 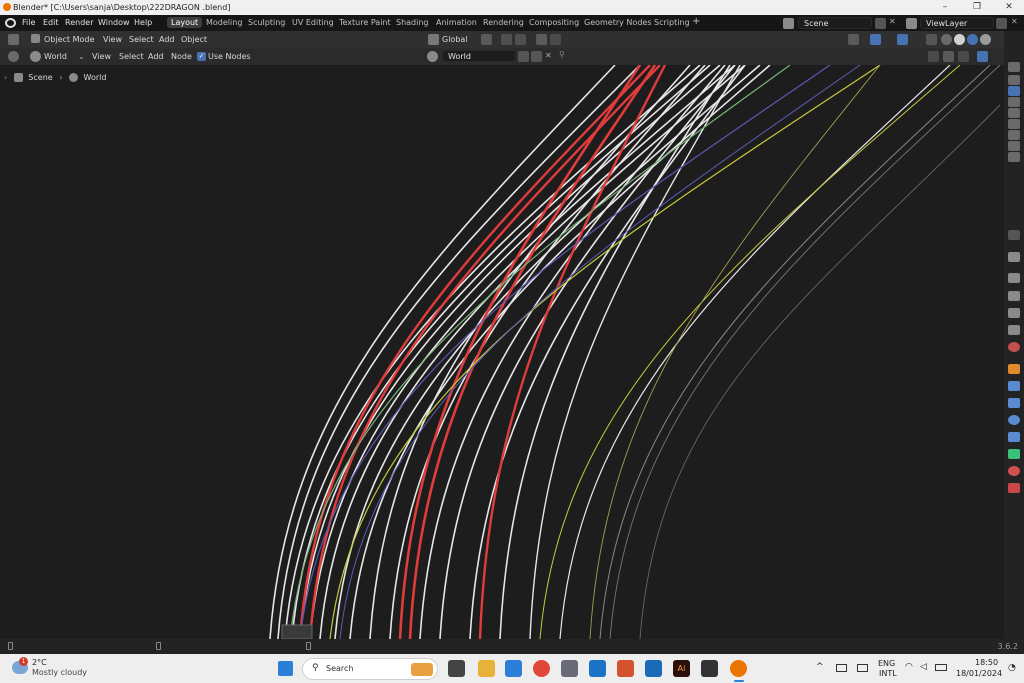 What do you see at coordinates (1014, 471) in the screenshot?
I see `material-properties-icon` at bounding box center [1014, 471].